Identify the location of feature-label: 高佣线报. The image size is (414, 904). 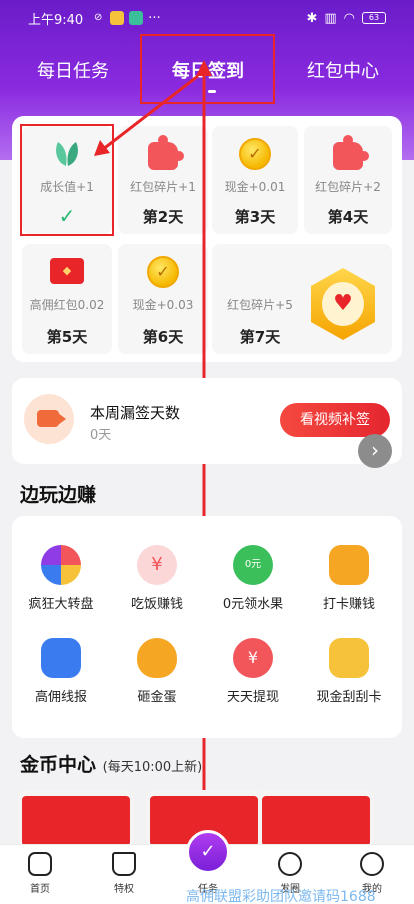
(60, 697).